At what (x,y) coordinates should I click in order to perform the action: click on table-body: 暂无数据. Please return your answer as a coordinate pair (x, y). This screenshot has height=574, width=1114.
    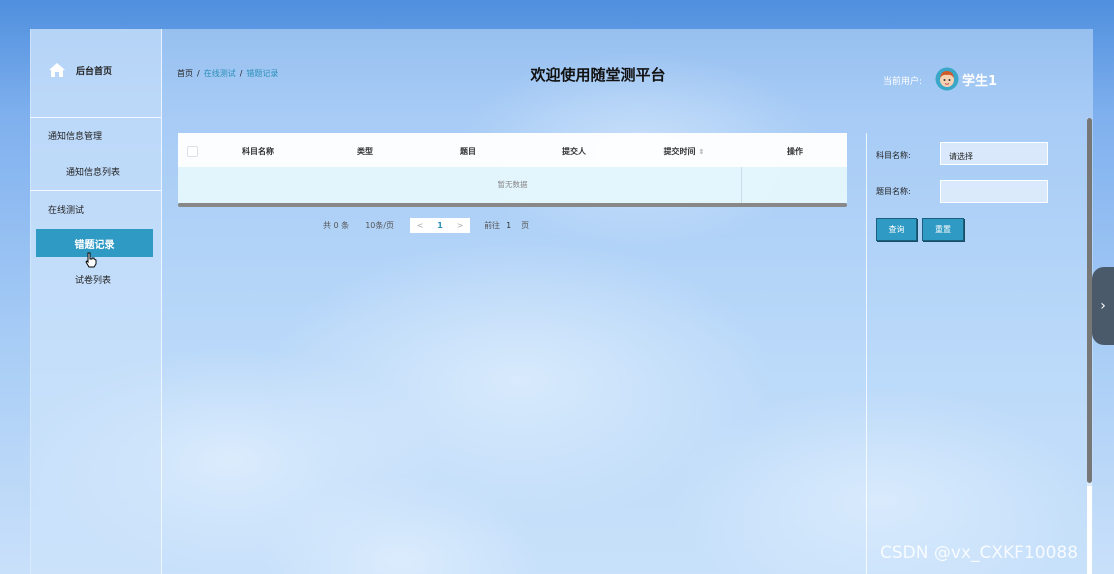
    Looking at the image, I should click on (512, 185).